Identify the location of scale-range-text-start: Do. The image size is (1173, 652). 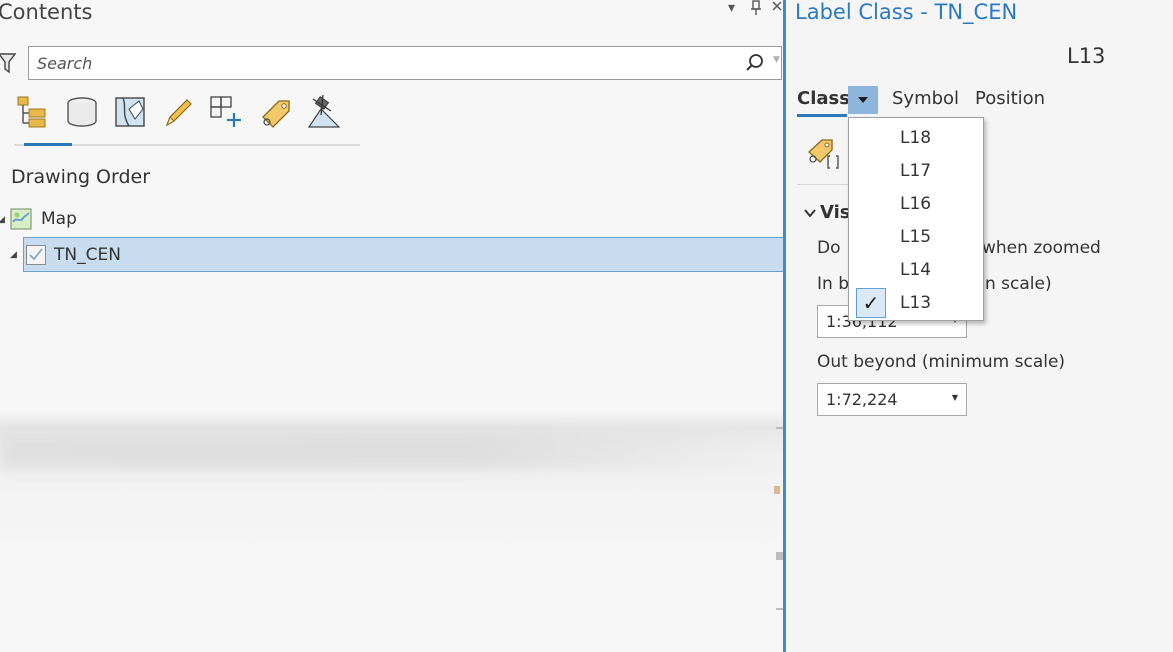
(829, 248).